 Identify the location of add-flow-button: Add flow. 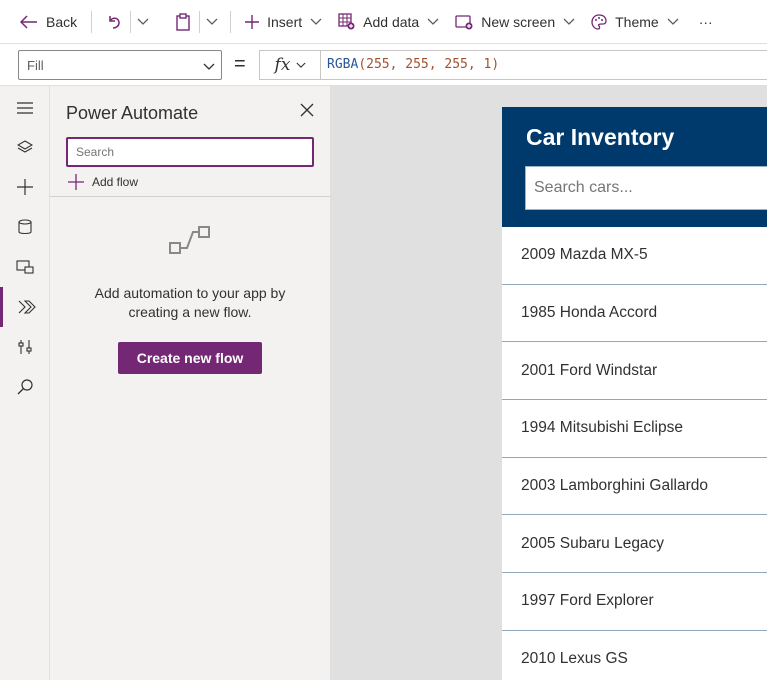
(103, 182).